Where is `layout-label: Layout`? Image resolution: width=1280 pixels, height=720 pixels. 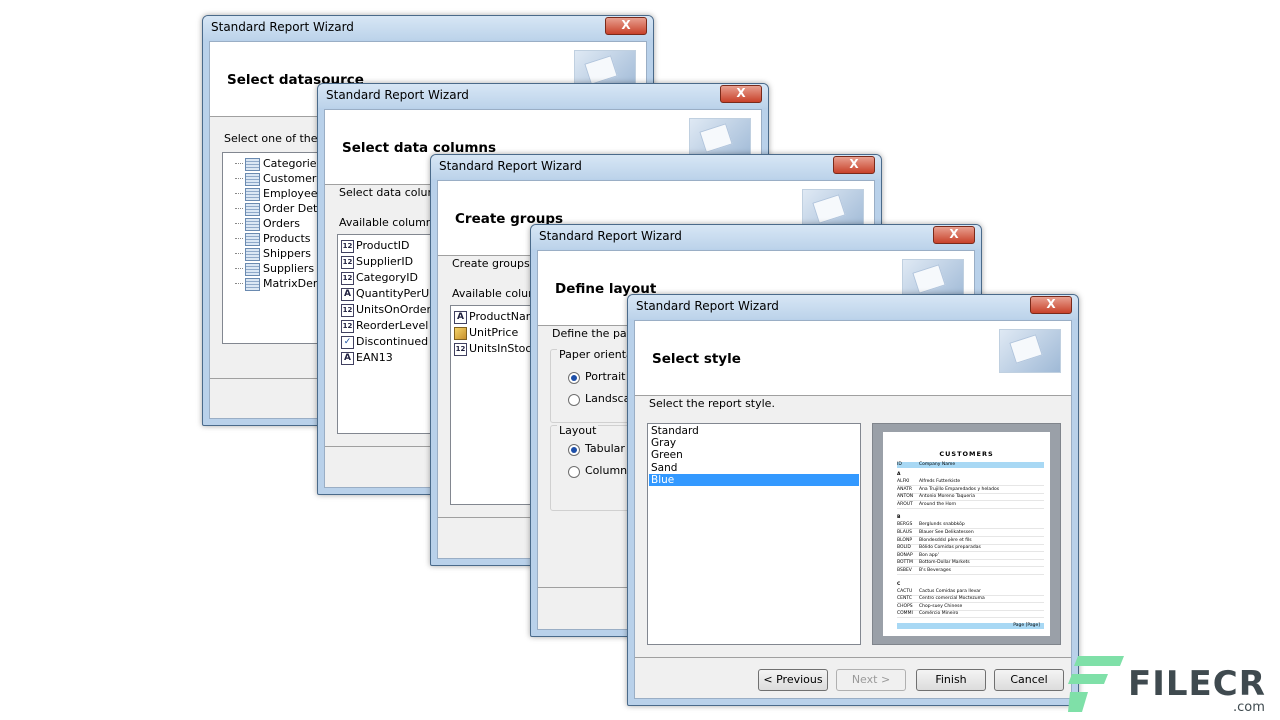
layout-label: Layout is located at coordinates (578, 430).